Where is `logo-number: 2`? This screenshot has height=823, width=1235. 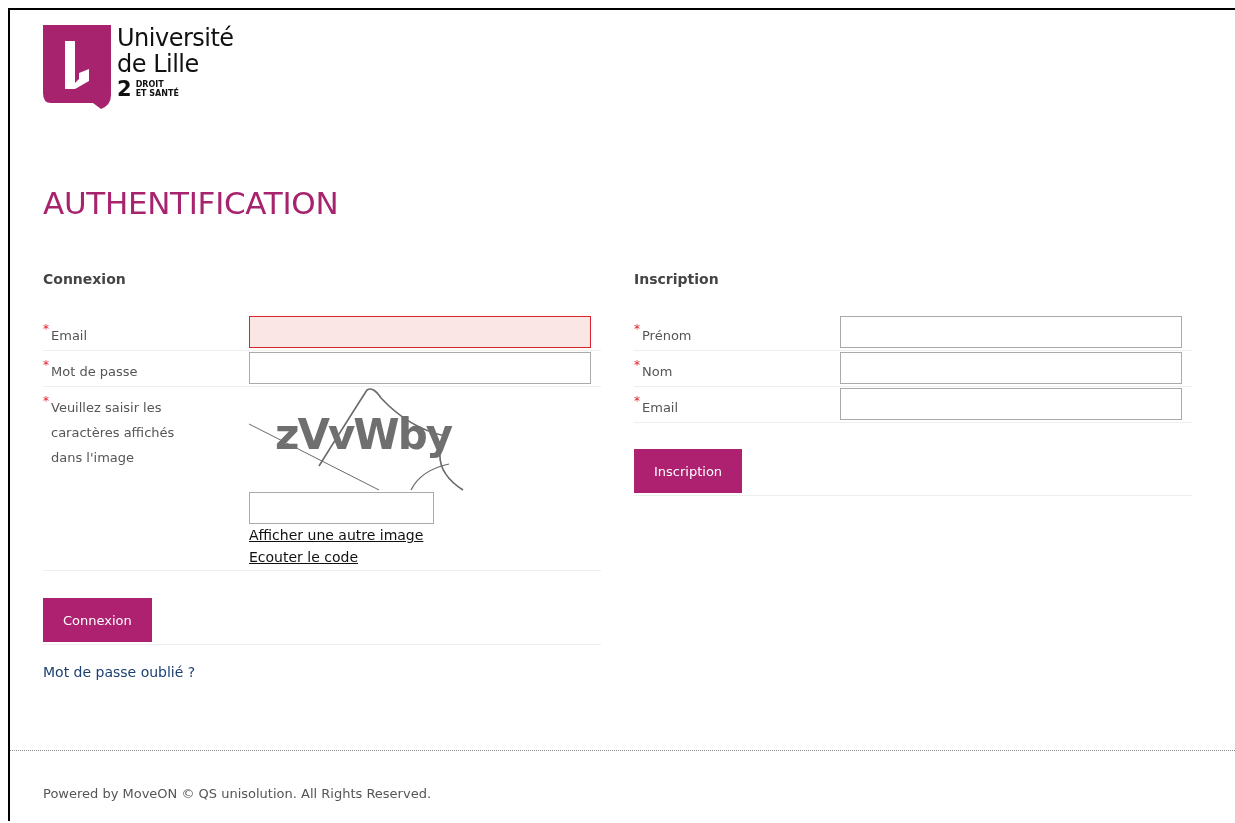 logo-number: 2 is located at coordinates (124, 89).